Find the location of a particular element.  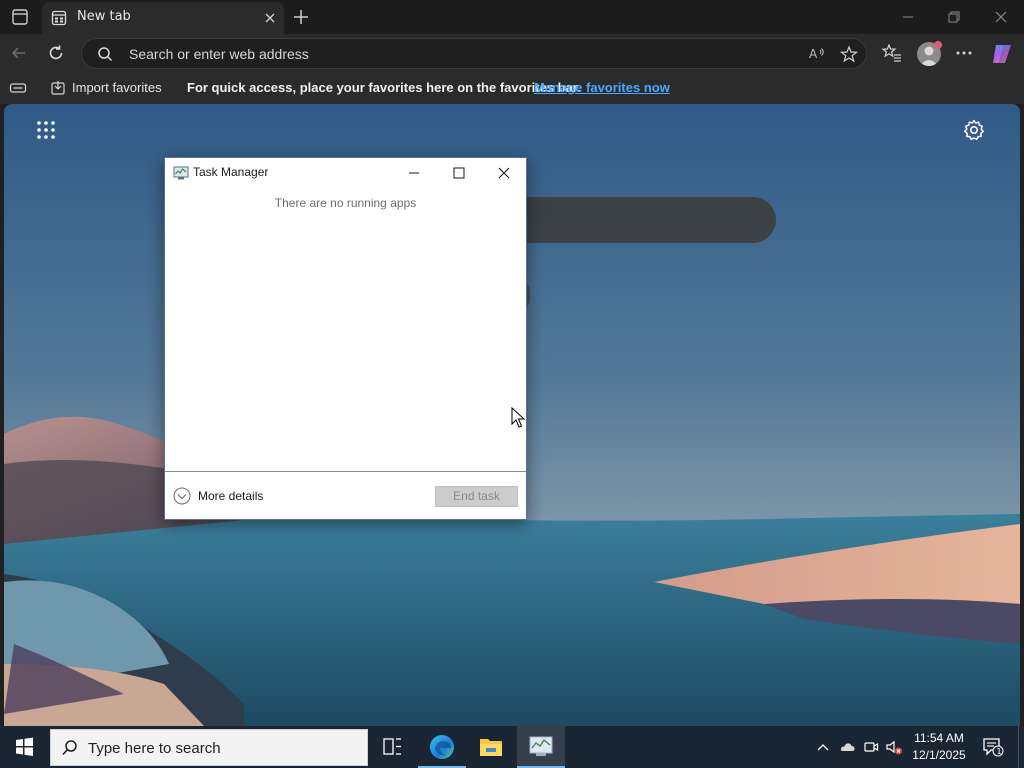

manage-favorites-link: Manage favorites now is located at coordinates (602, 87).